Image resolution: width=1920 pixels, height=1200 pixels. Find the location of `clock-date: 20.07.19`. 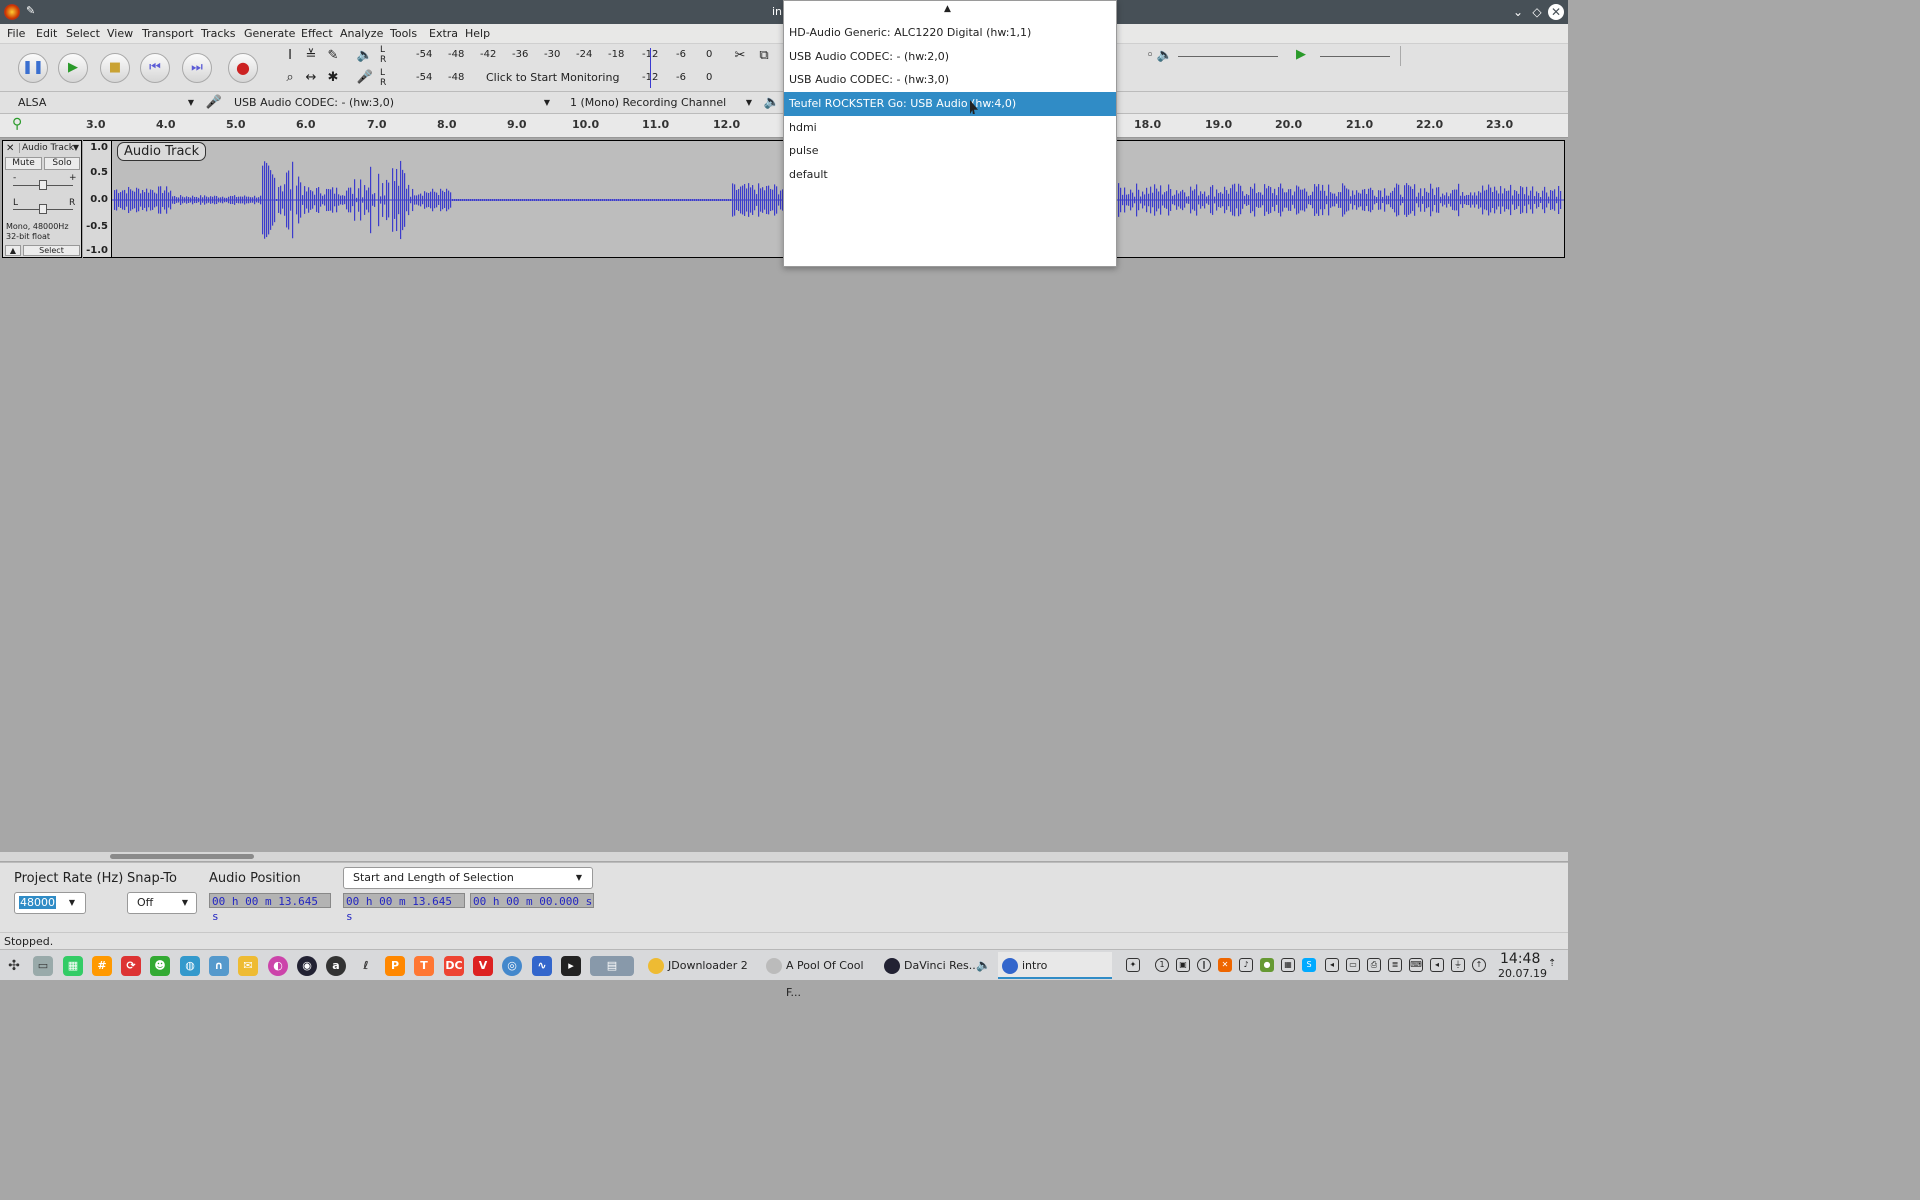

clock-date: 20.07.19 is located at coordinates (1522, 973).